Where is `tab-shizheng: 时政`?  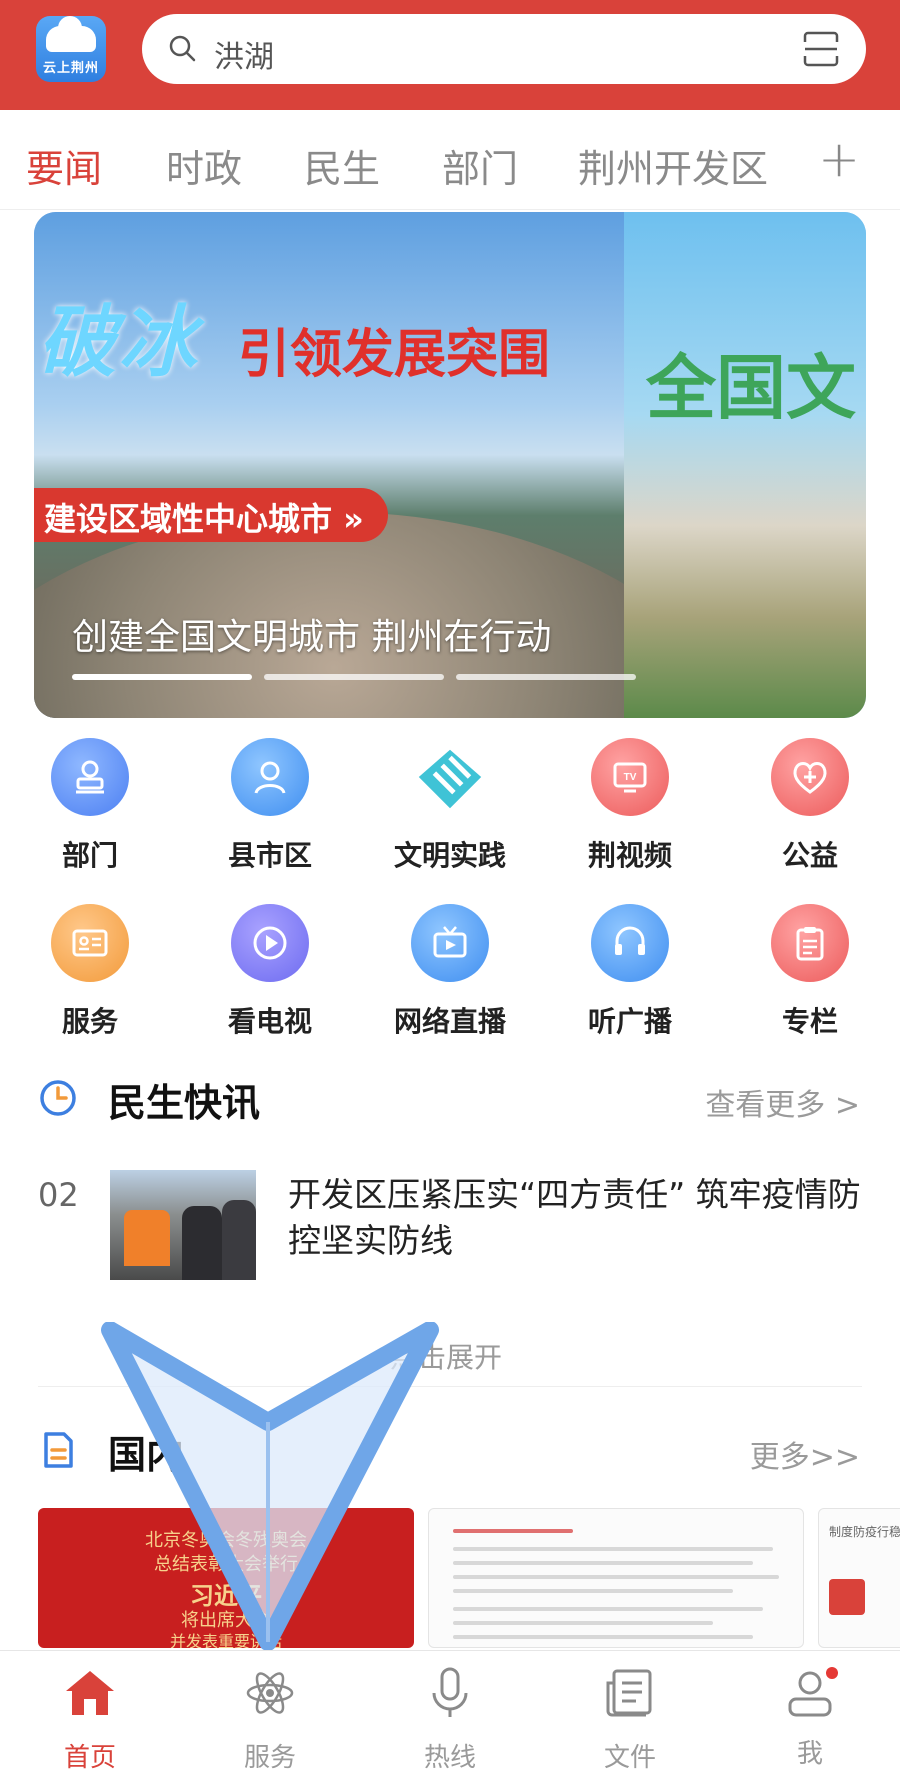 tab-shizheng: 时政 is located at coordinates (204, 165).